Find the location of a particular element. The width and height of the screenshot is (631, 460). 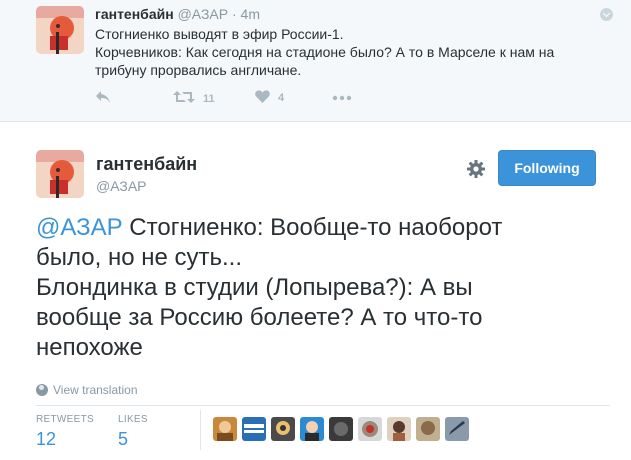

tweet-line: Стогниенко выводят в эфир России-1. is located at coordinates (219, 34).